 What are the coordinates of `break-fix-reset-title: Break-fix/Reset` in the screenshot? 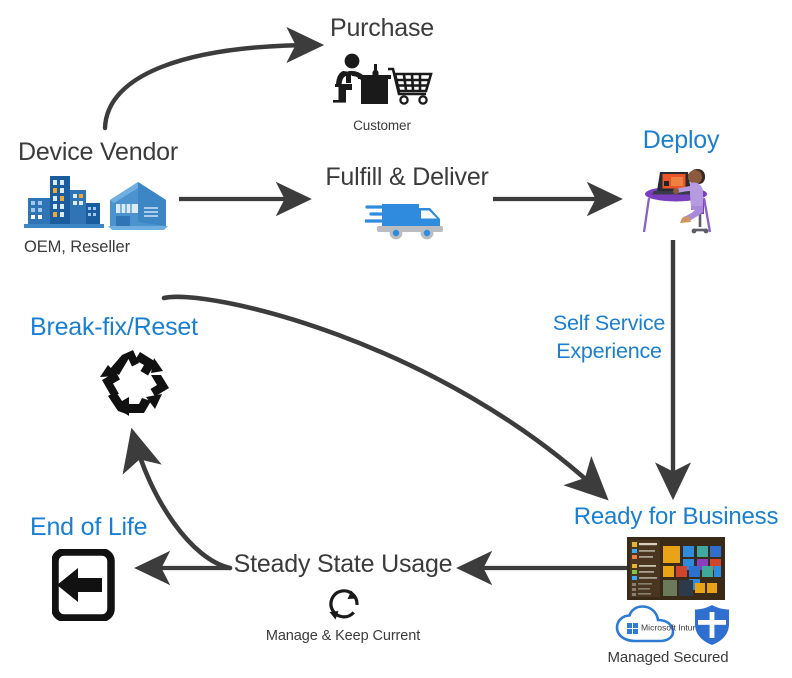 It's located at (114, 327).